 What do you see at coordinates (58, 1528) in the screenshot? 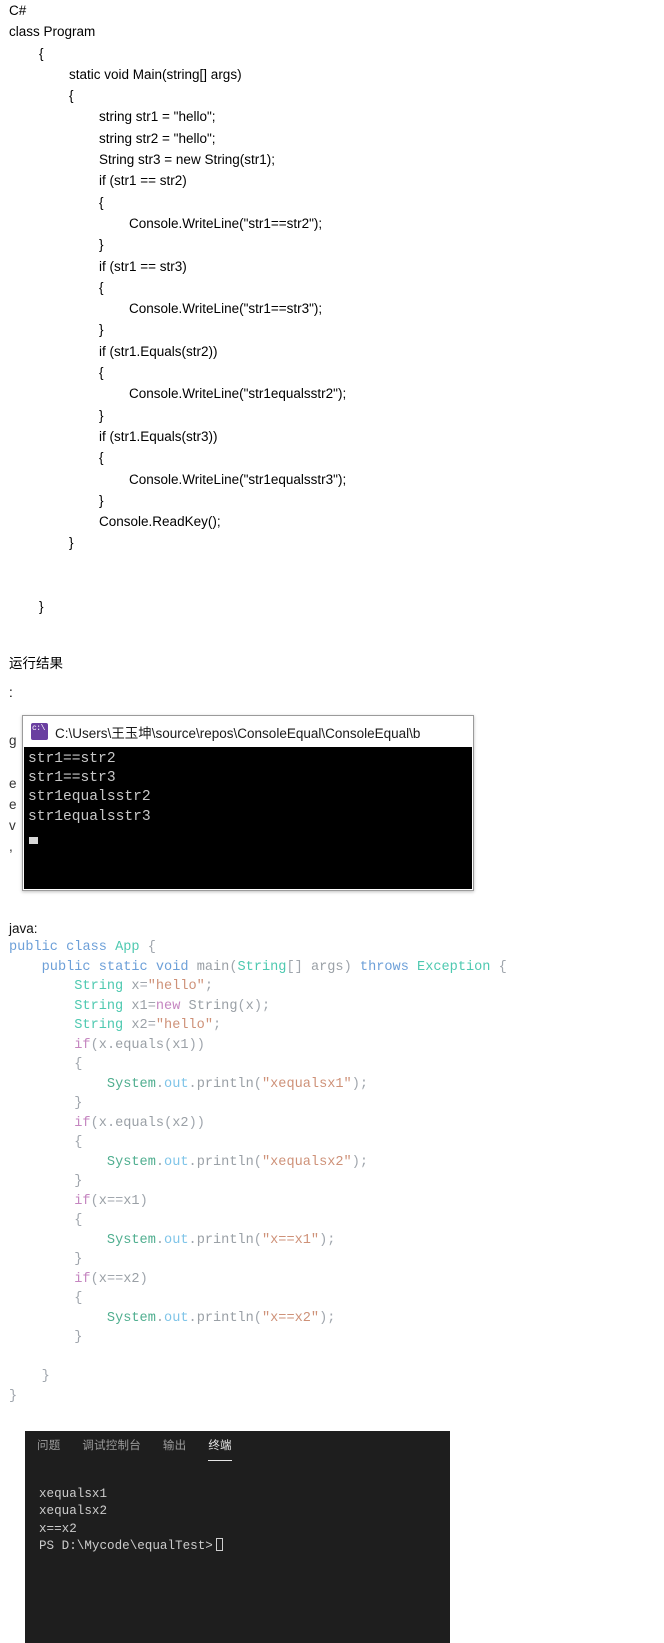
I see `terminal-output-line: x==x2` at bounding box center [58, 1528].